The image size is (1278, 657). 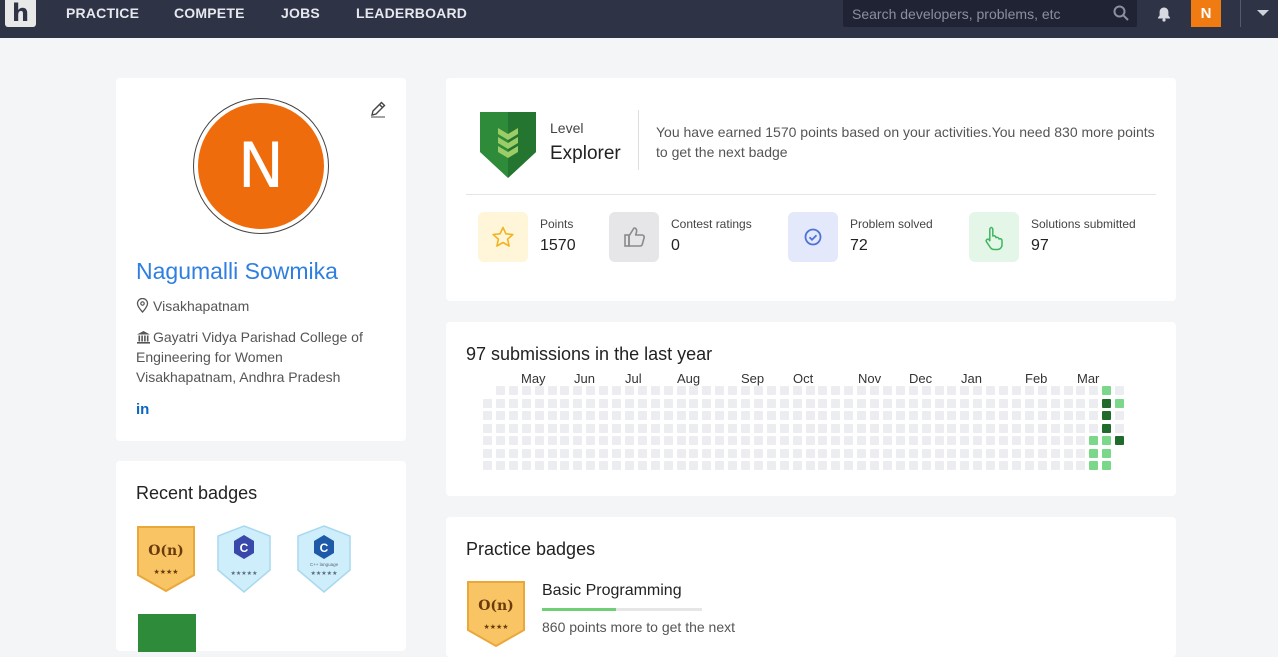 I want to click on search-input, so click(x=973, y=13).